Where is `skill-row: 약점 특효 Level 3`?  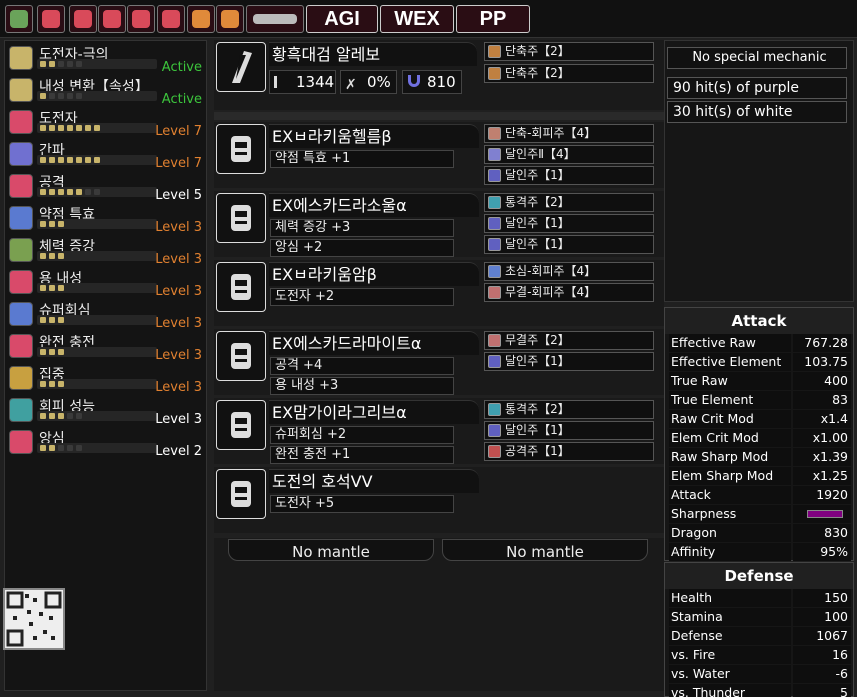 skill-row: 약점 특효 Level 3 is located at coordinates (106, 219).